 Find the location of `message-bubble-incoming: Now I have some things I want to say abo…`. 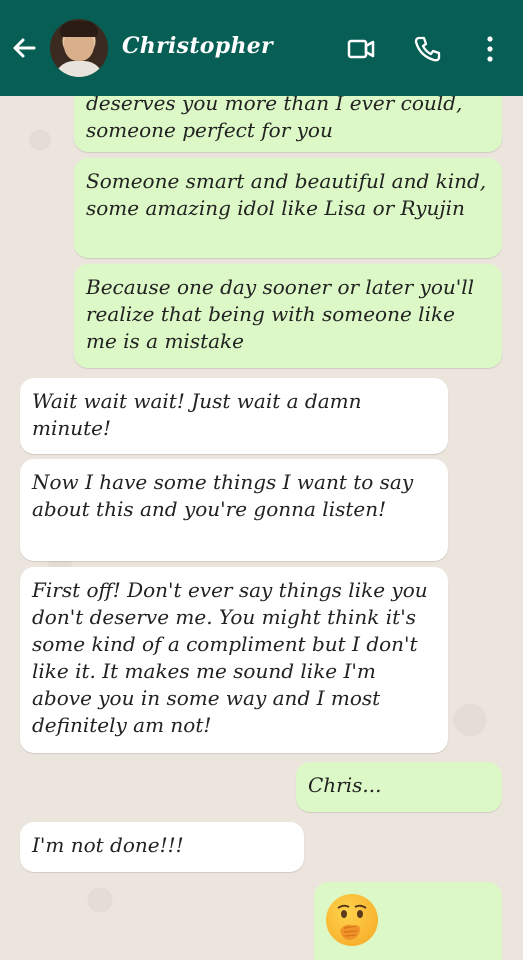

message-bubble-incoming: Now I have some things I want to say abo… is located at coordinates (234, 510).